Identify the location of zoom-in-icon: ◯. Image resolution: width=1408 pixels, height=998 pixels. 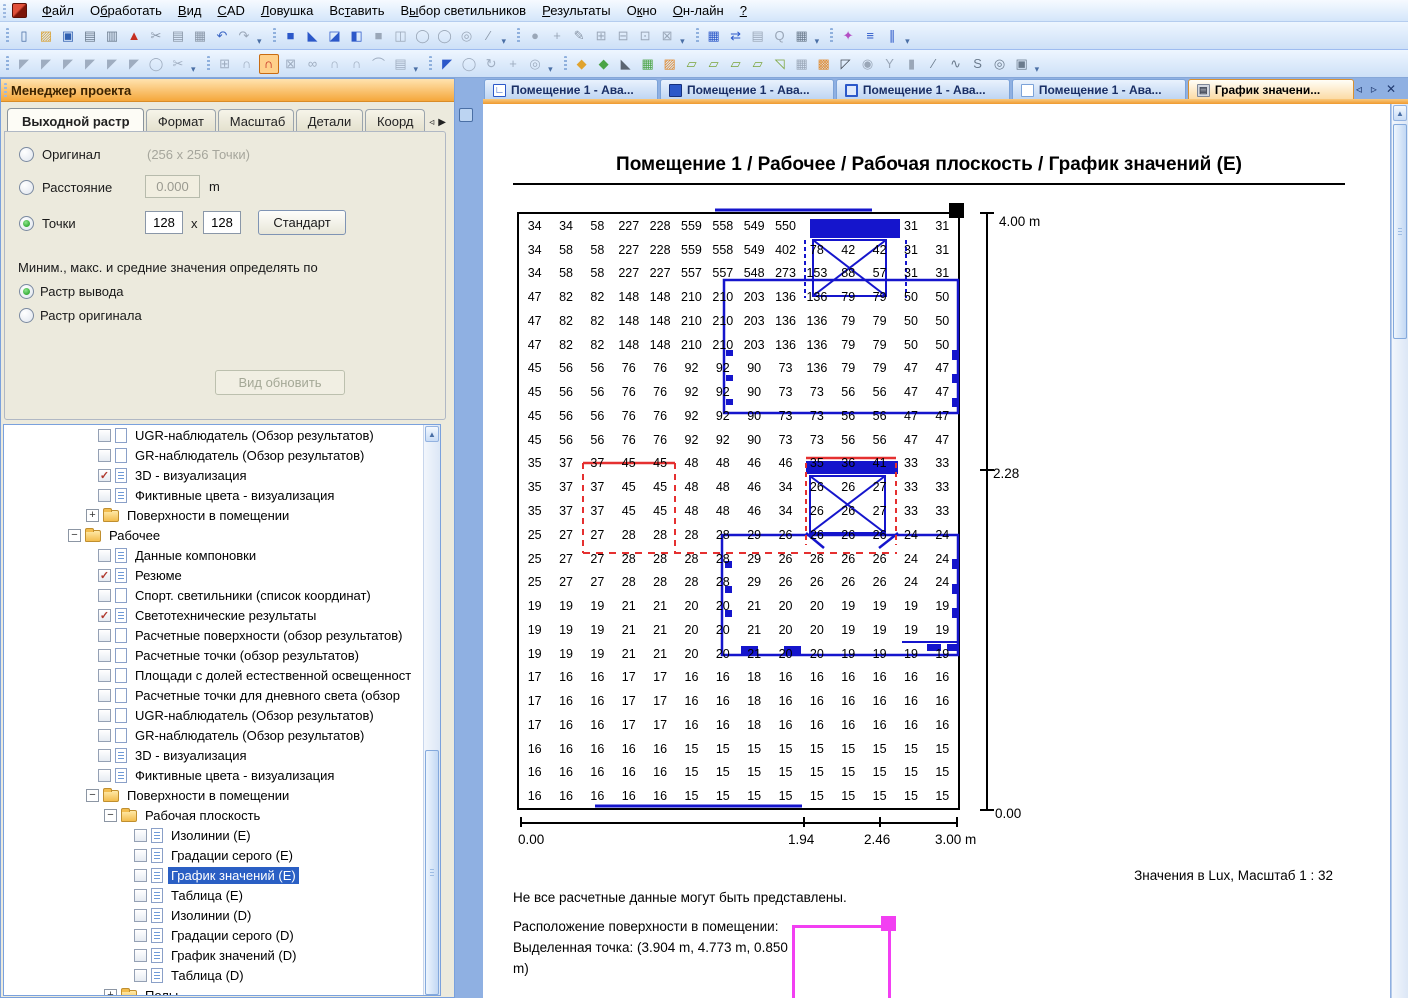
(423, 36).